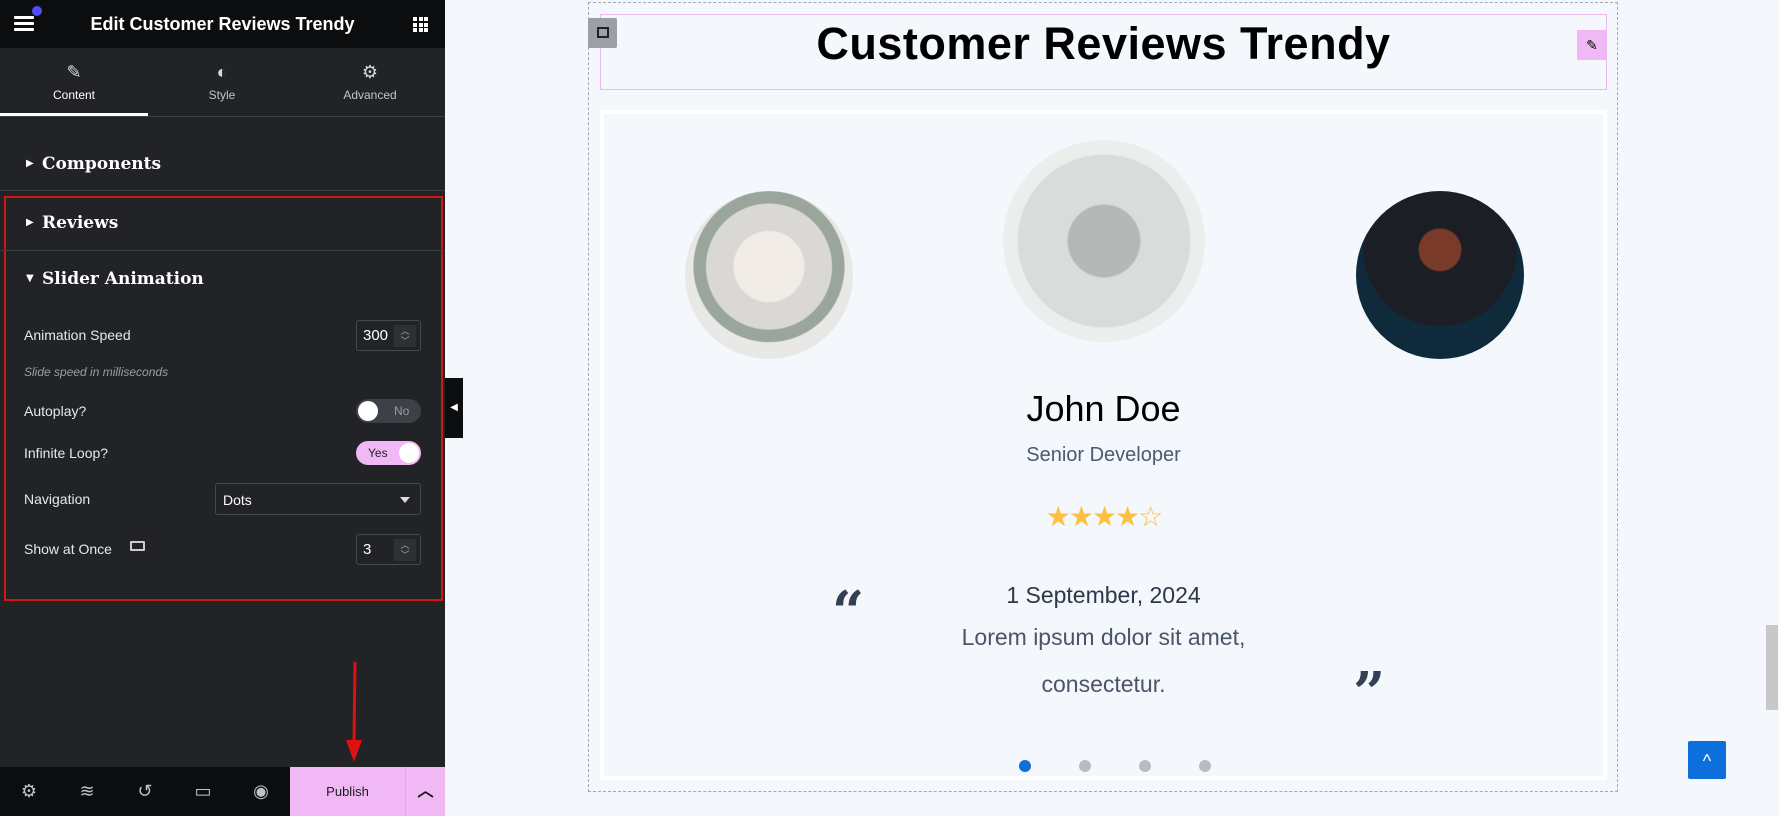 The height and width of the screenshot is (816, 1779). Describe the element at coordinates (145, 792) in the screenshot. I see `history-icon: ↺` at that location.